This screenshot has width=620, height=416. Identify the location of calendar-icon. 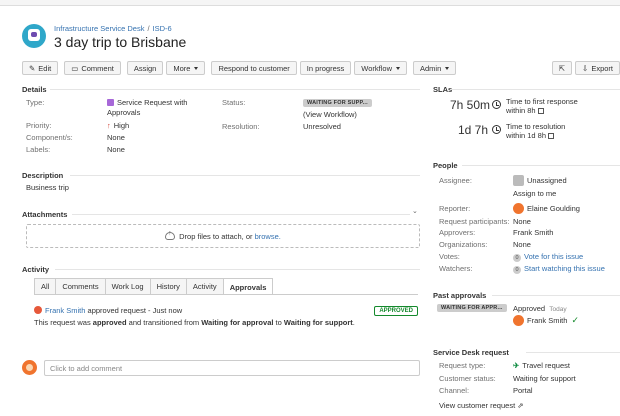
(540, 111).